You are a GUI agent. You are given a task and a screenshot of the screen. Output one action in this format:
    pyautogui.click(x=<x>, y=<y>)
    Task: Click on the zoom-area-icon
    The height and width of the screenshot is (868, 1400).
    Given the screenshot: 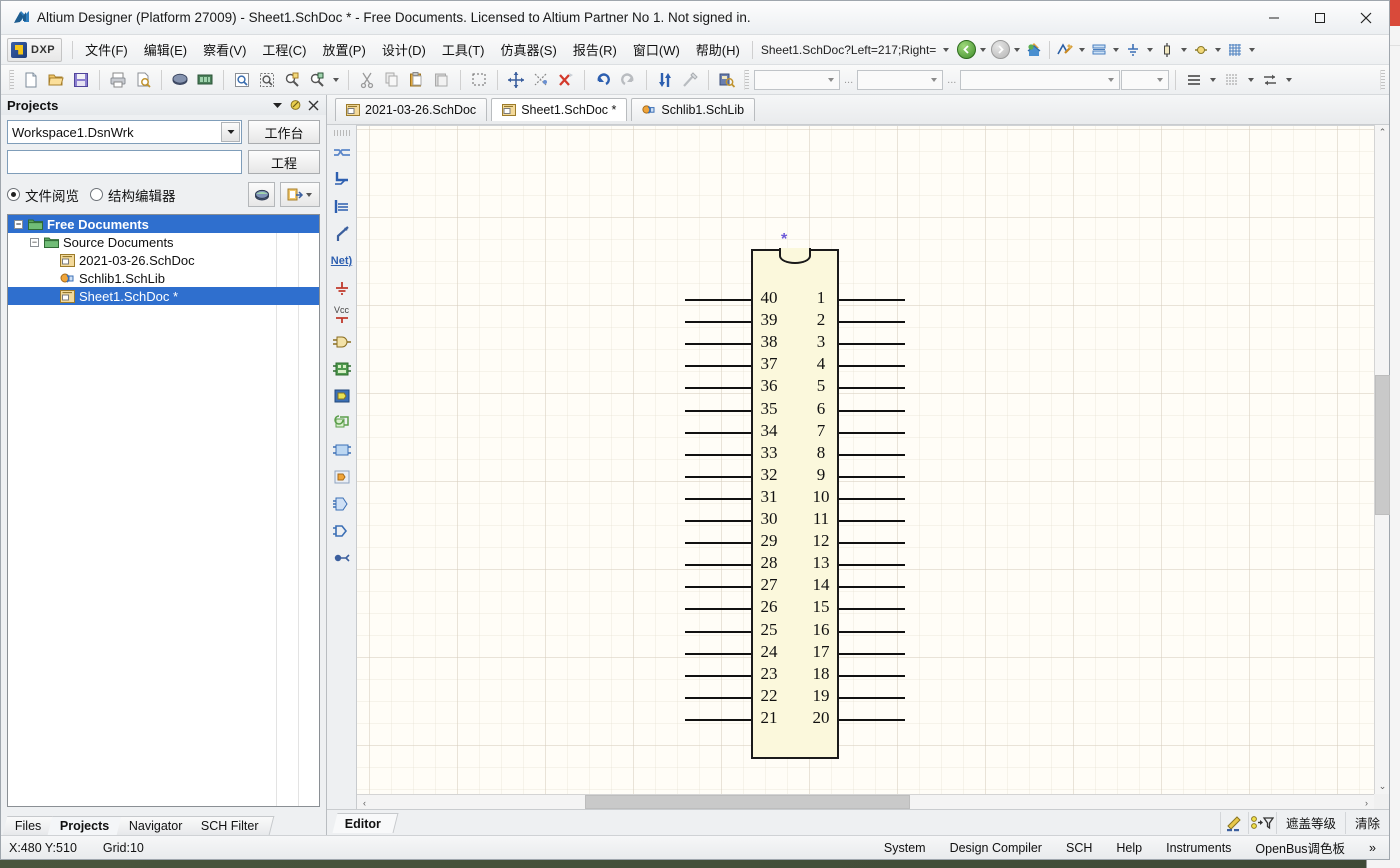 What is the action you would take?
    pyautogui.click(x=267, y=80)
    